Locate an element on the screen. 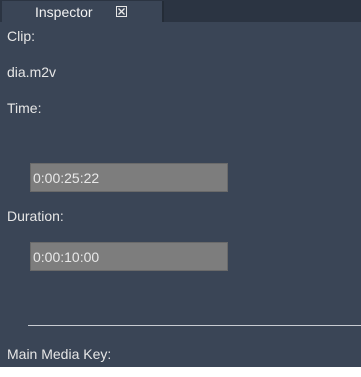 The width and height of the screenshot is (361, 377). tab-bar: Inspector is located at coordinates (180, 11).